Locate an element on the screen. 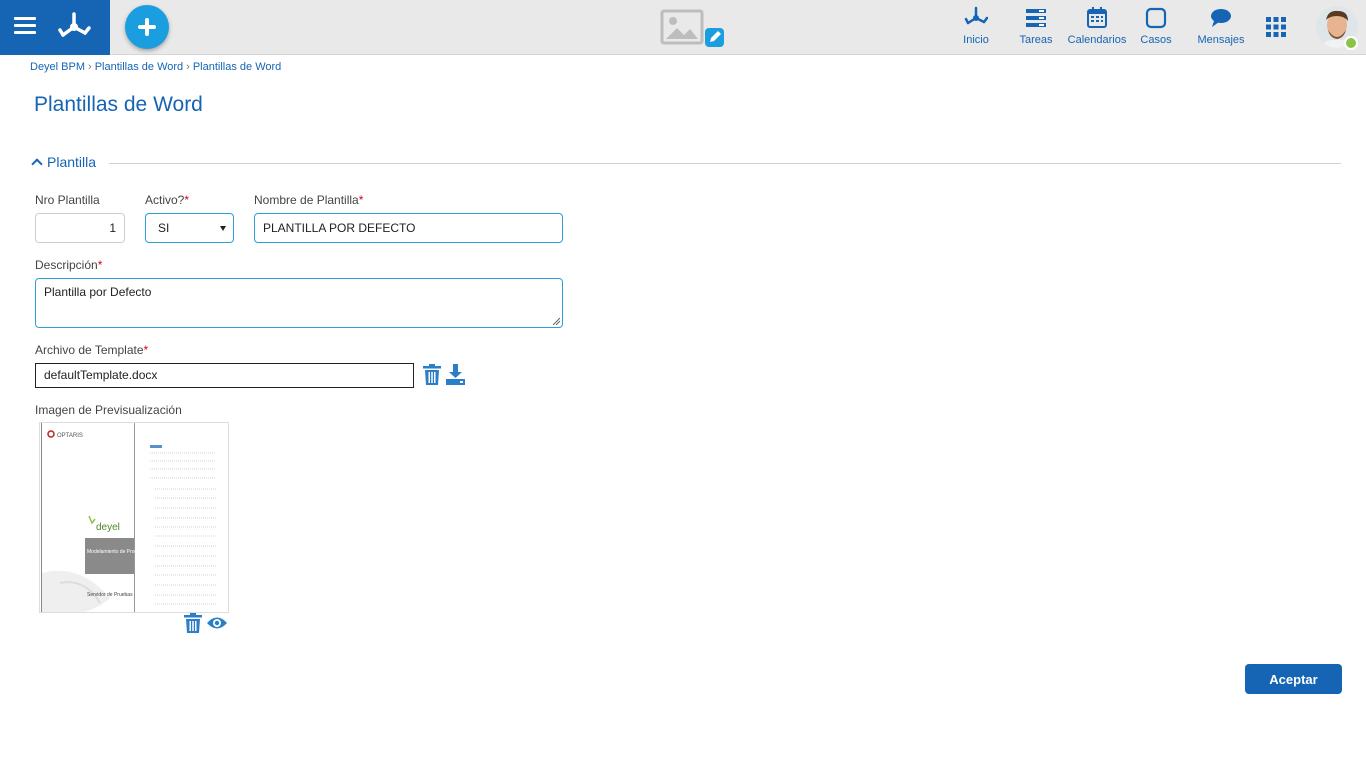 The height and width of the screenshot is (768, 1366). thumb-company-text: OPTARIS is located at coordinates (70, 436).